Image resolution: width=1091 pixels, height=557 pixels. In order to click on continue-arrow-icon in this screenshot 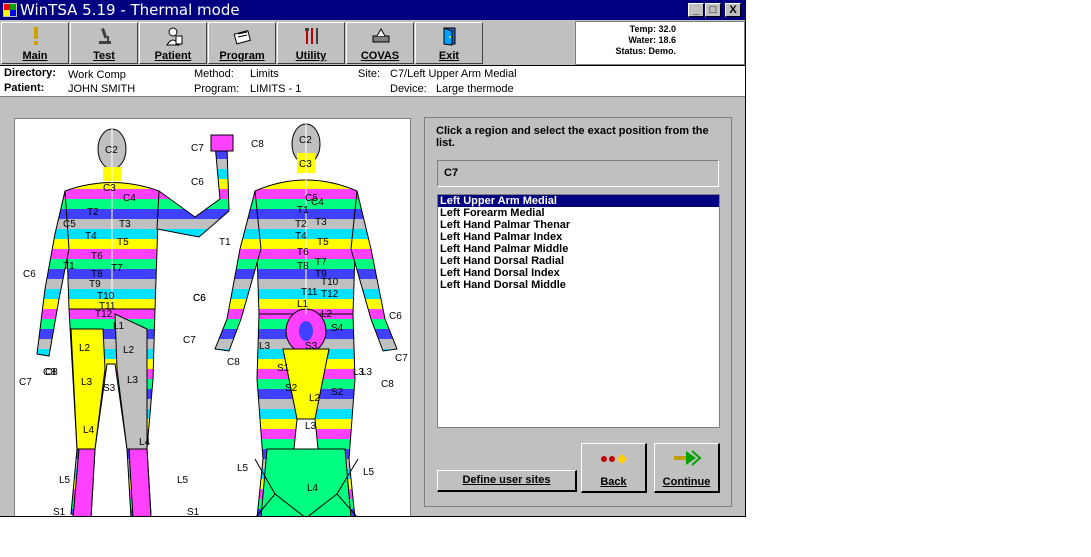, I will do `click(688, 458)`.